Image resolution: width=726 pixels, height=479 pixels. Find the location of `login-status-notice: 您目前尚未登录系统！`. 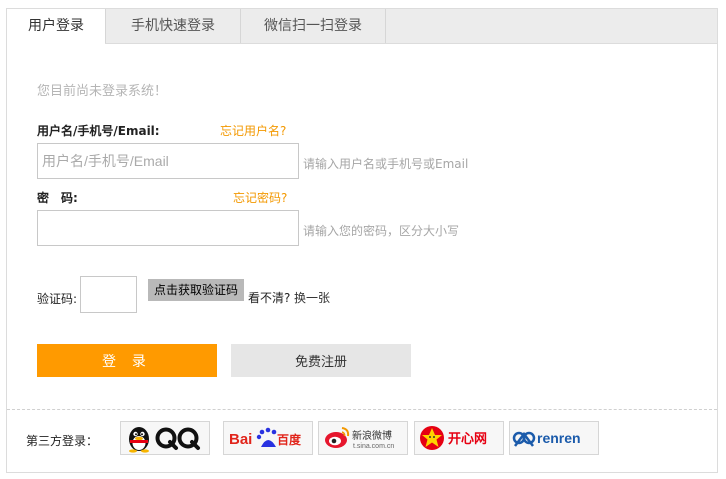

login-status-notice: 您目前尚未登录系统！ is located at coordinates (102, 91).